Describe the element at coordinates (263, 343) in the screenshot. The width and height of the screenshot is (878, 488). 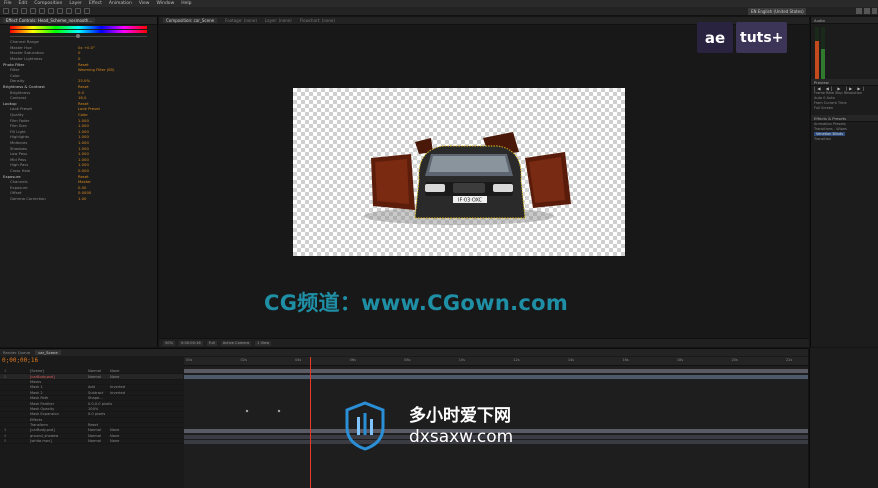
I see `viewer-control: 1 View` at that location.